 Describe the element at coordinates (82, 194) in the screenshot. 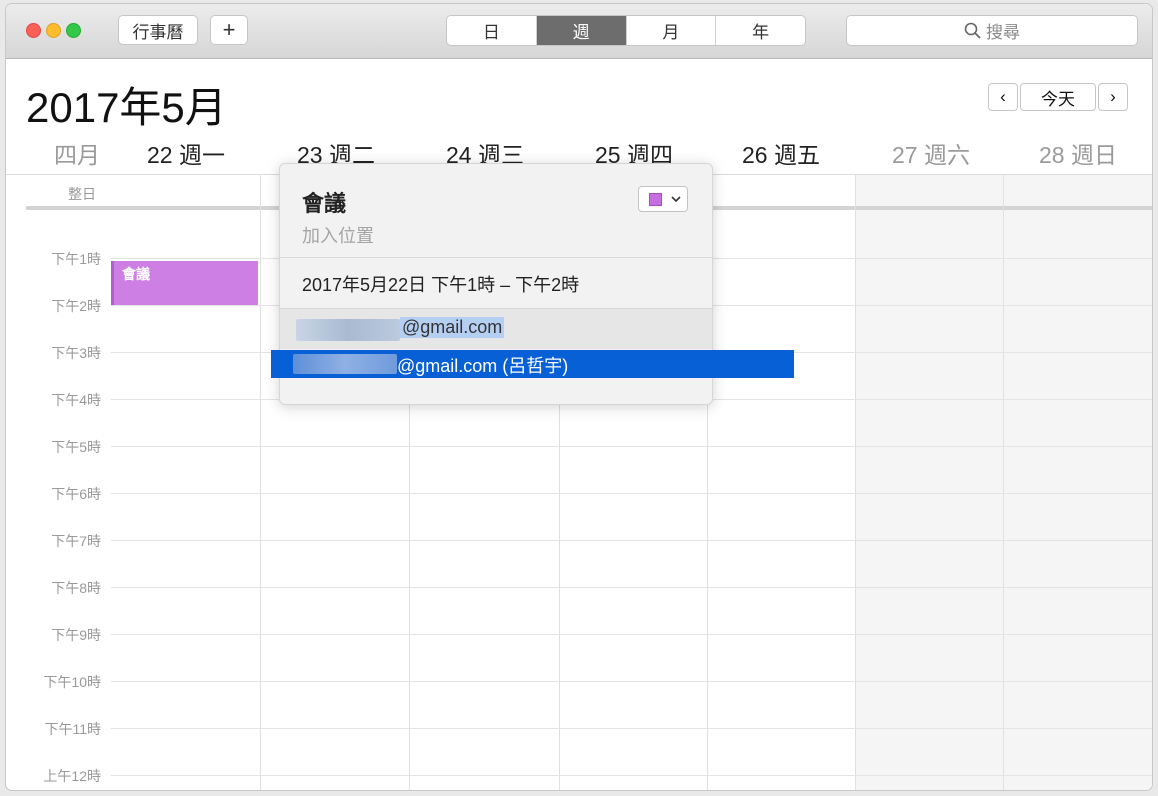

I see `all-day-label: 整日` at that location.